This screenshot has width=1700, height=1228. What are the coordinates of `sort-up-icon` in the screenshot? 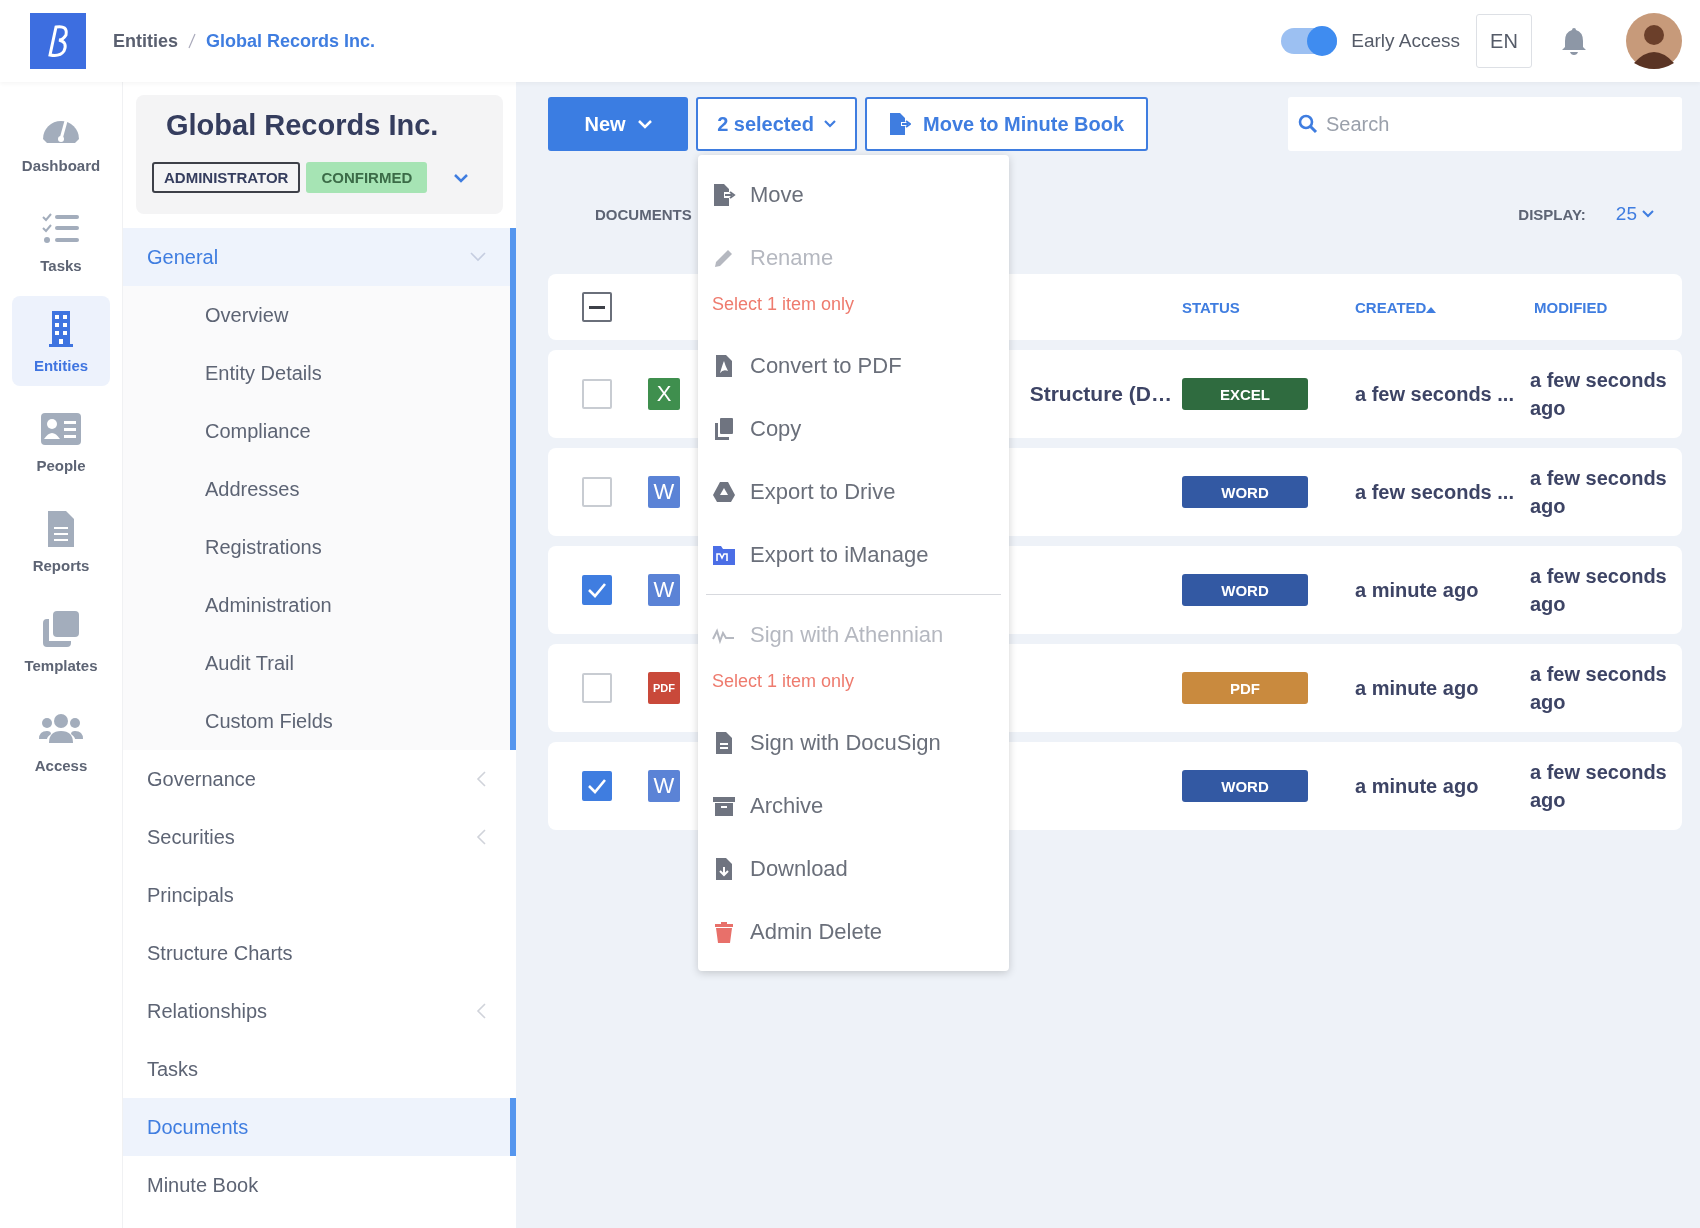 It's located at (1431, 309).